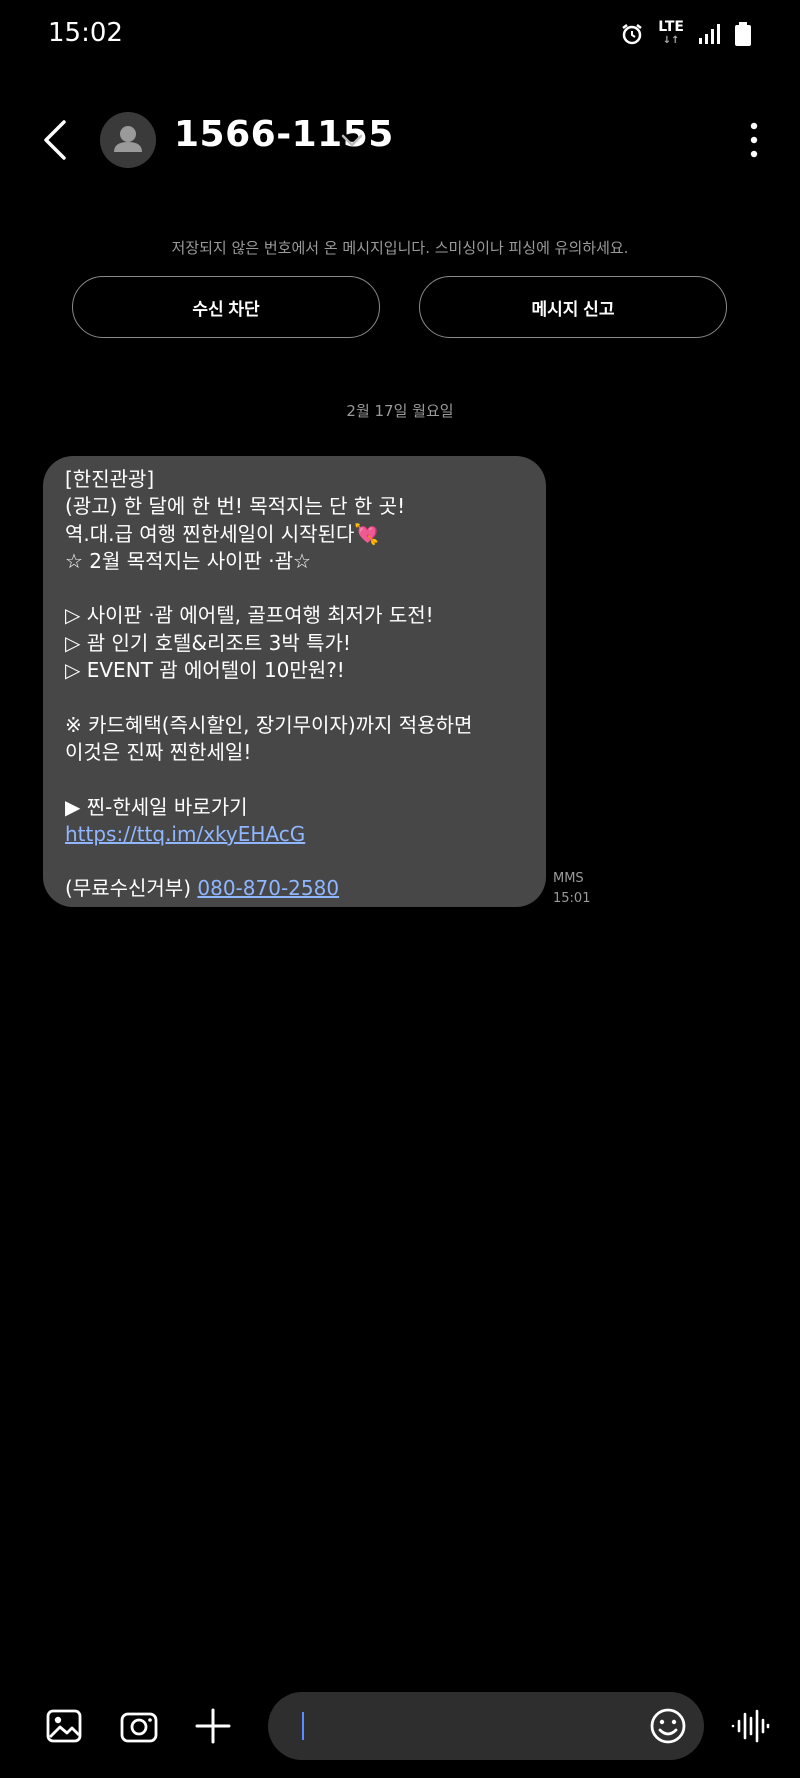 The image size is (800, 1778). Describe the element at coordinates (139, 1726) in the screenshot. I see `camera-icon` at that location.